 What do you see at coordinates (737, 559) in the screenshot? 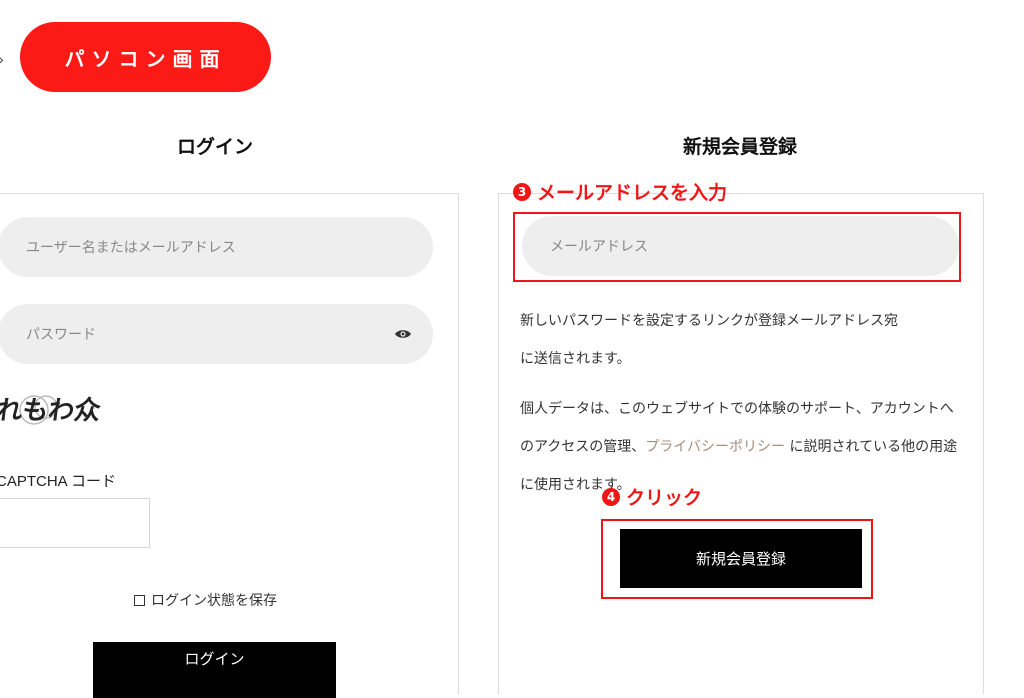
I see `register-highlight-box` at bounding box center [737, 559].